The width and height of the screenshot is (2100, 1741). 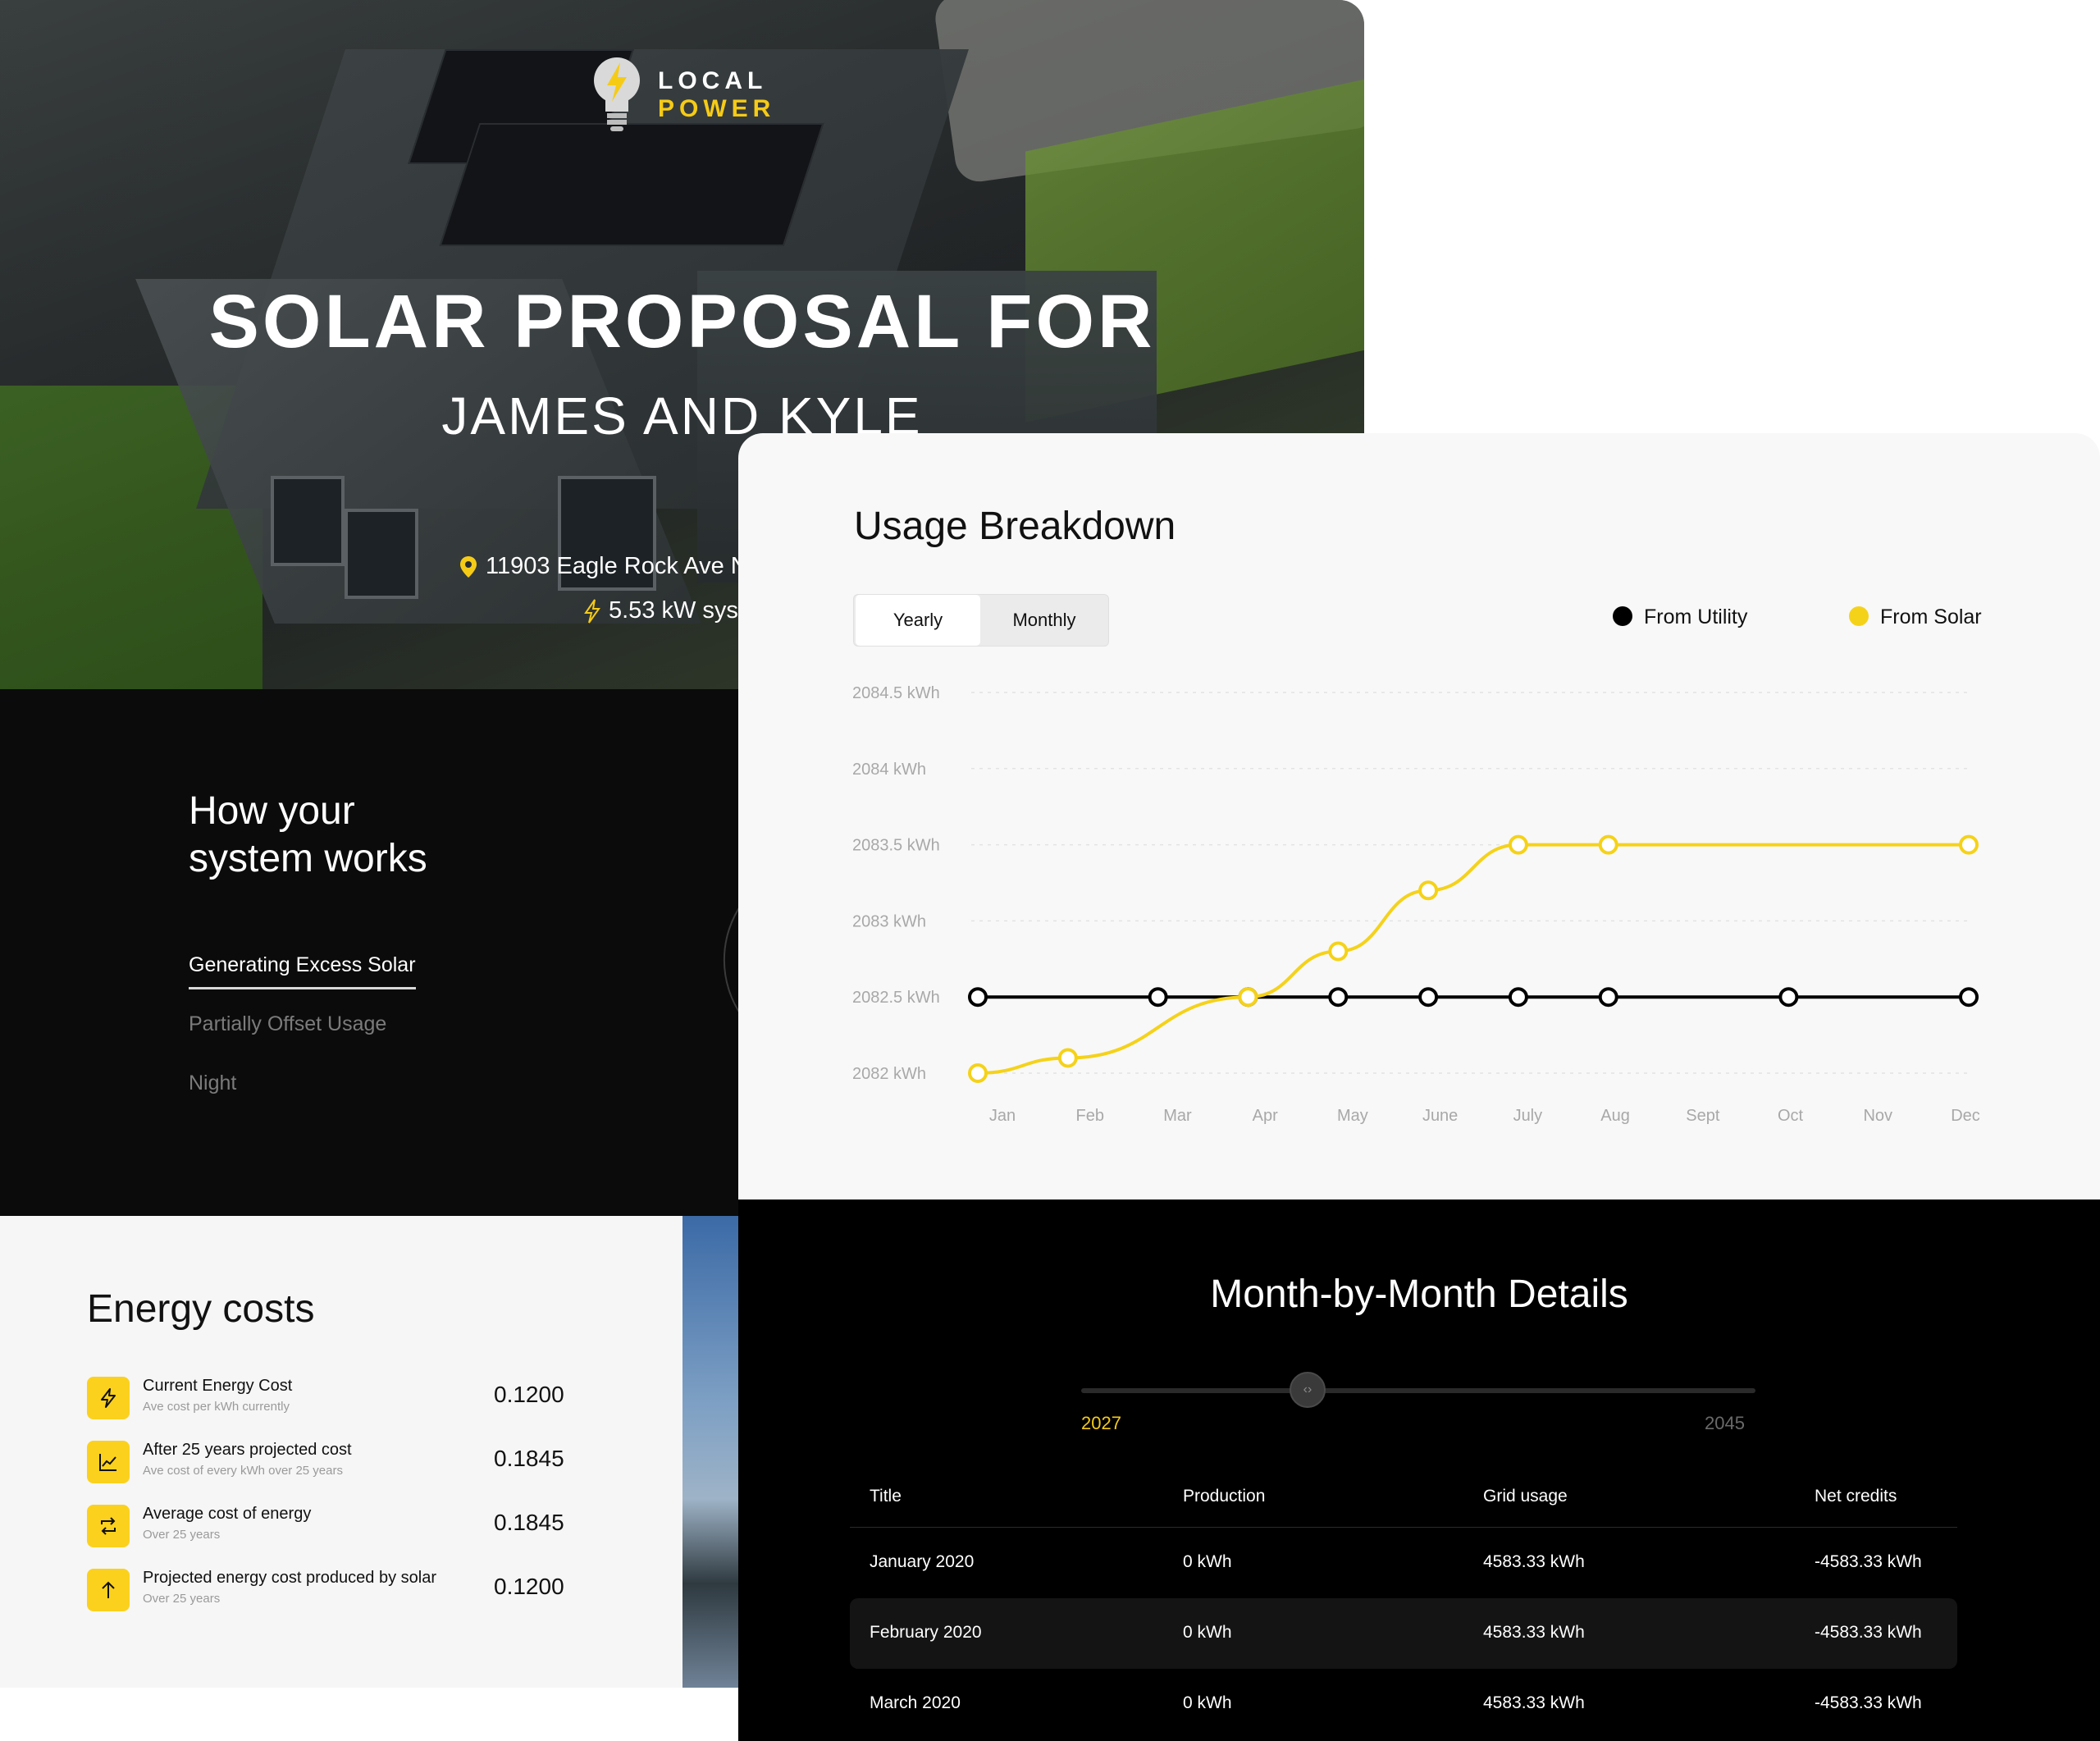 I want to click on cost-label: Projected energy cost produced by solar, so click(x=290, y=1578).